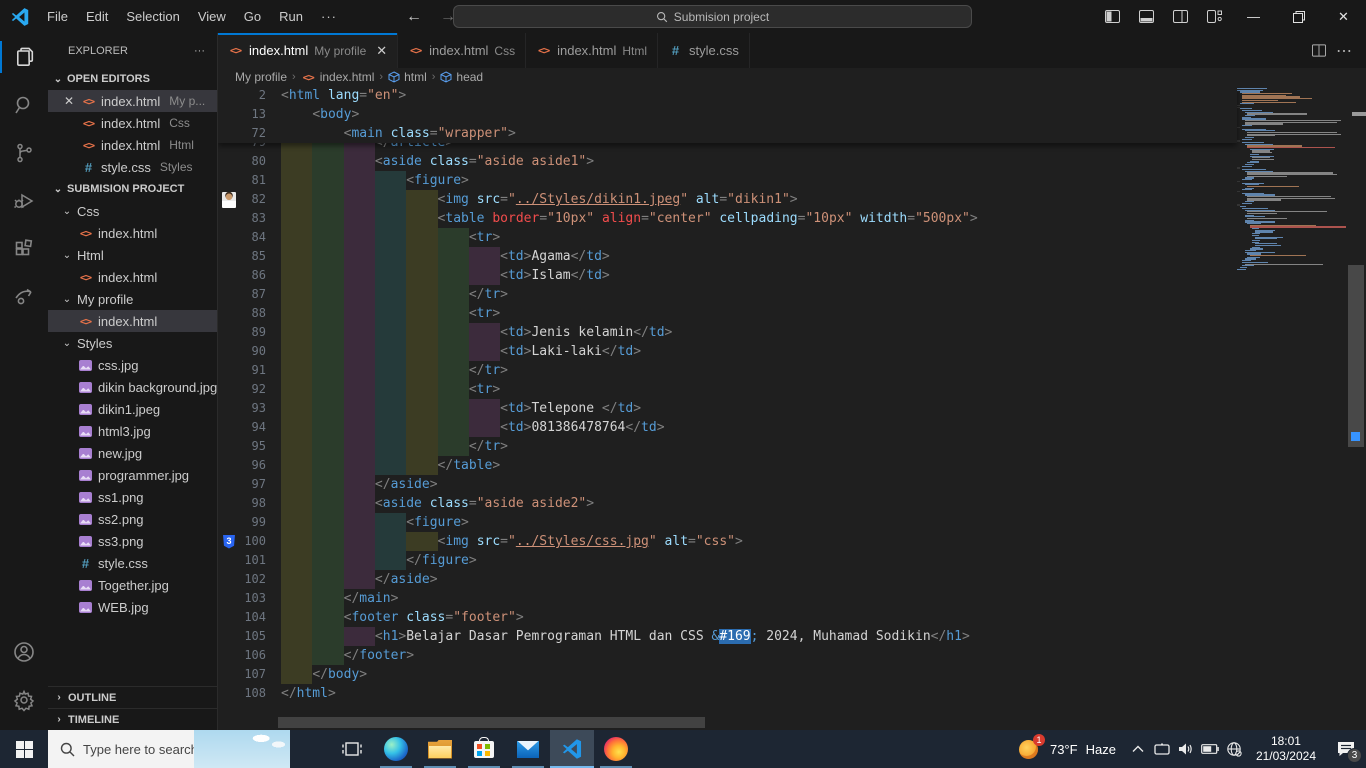 The width and height of the screenshot is (1366, 768). What do you see at coordinates (727, 560) in the screenshot?
I see `code-line-101: 101 </figure>` at bounding box center [727, 560].